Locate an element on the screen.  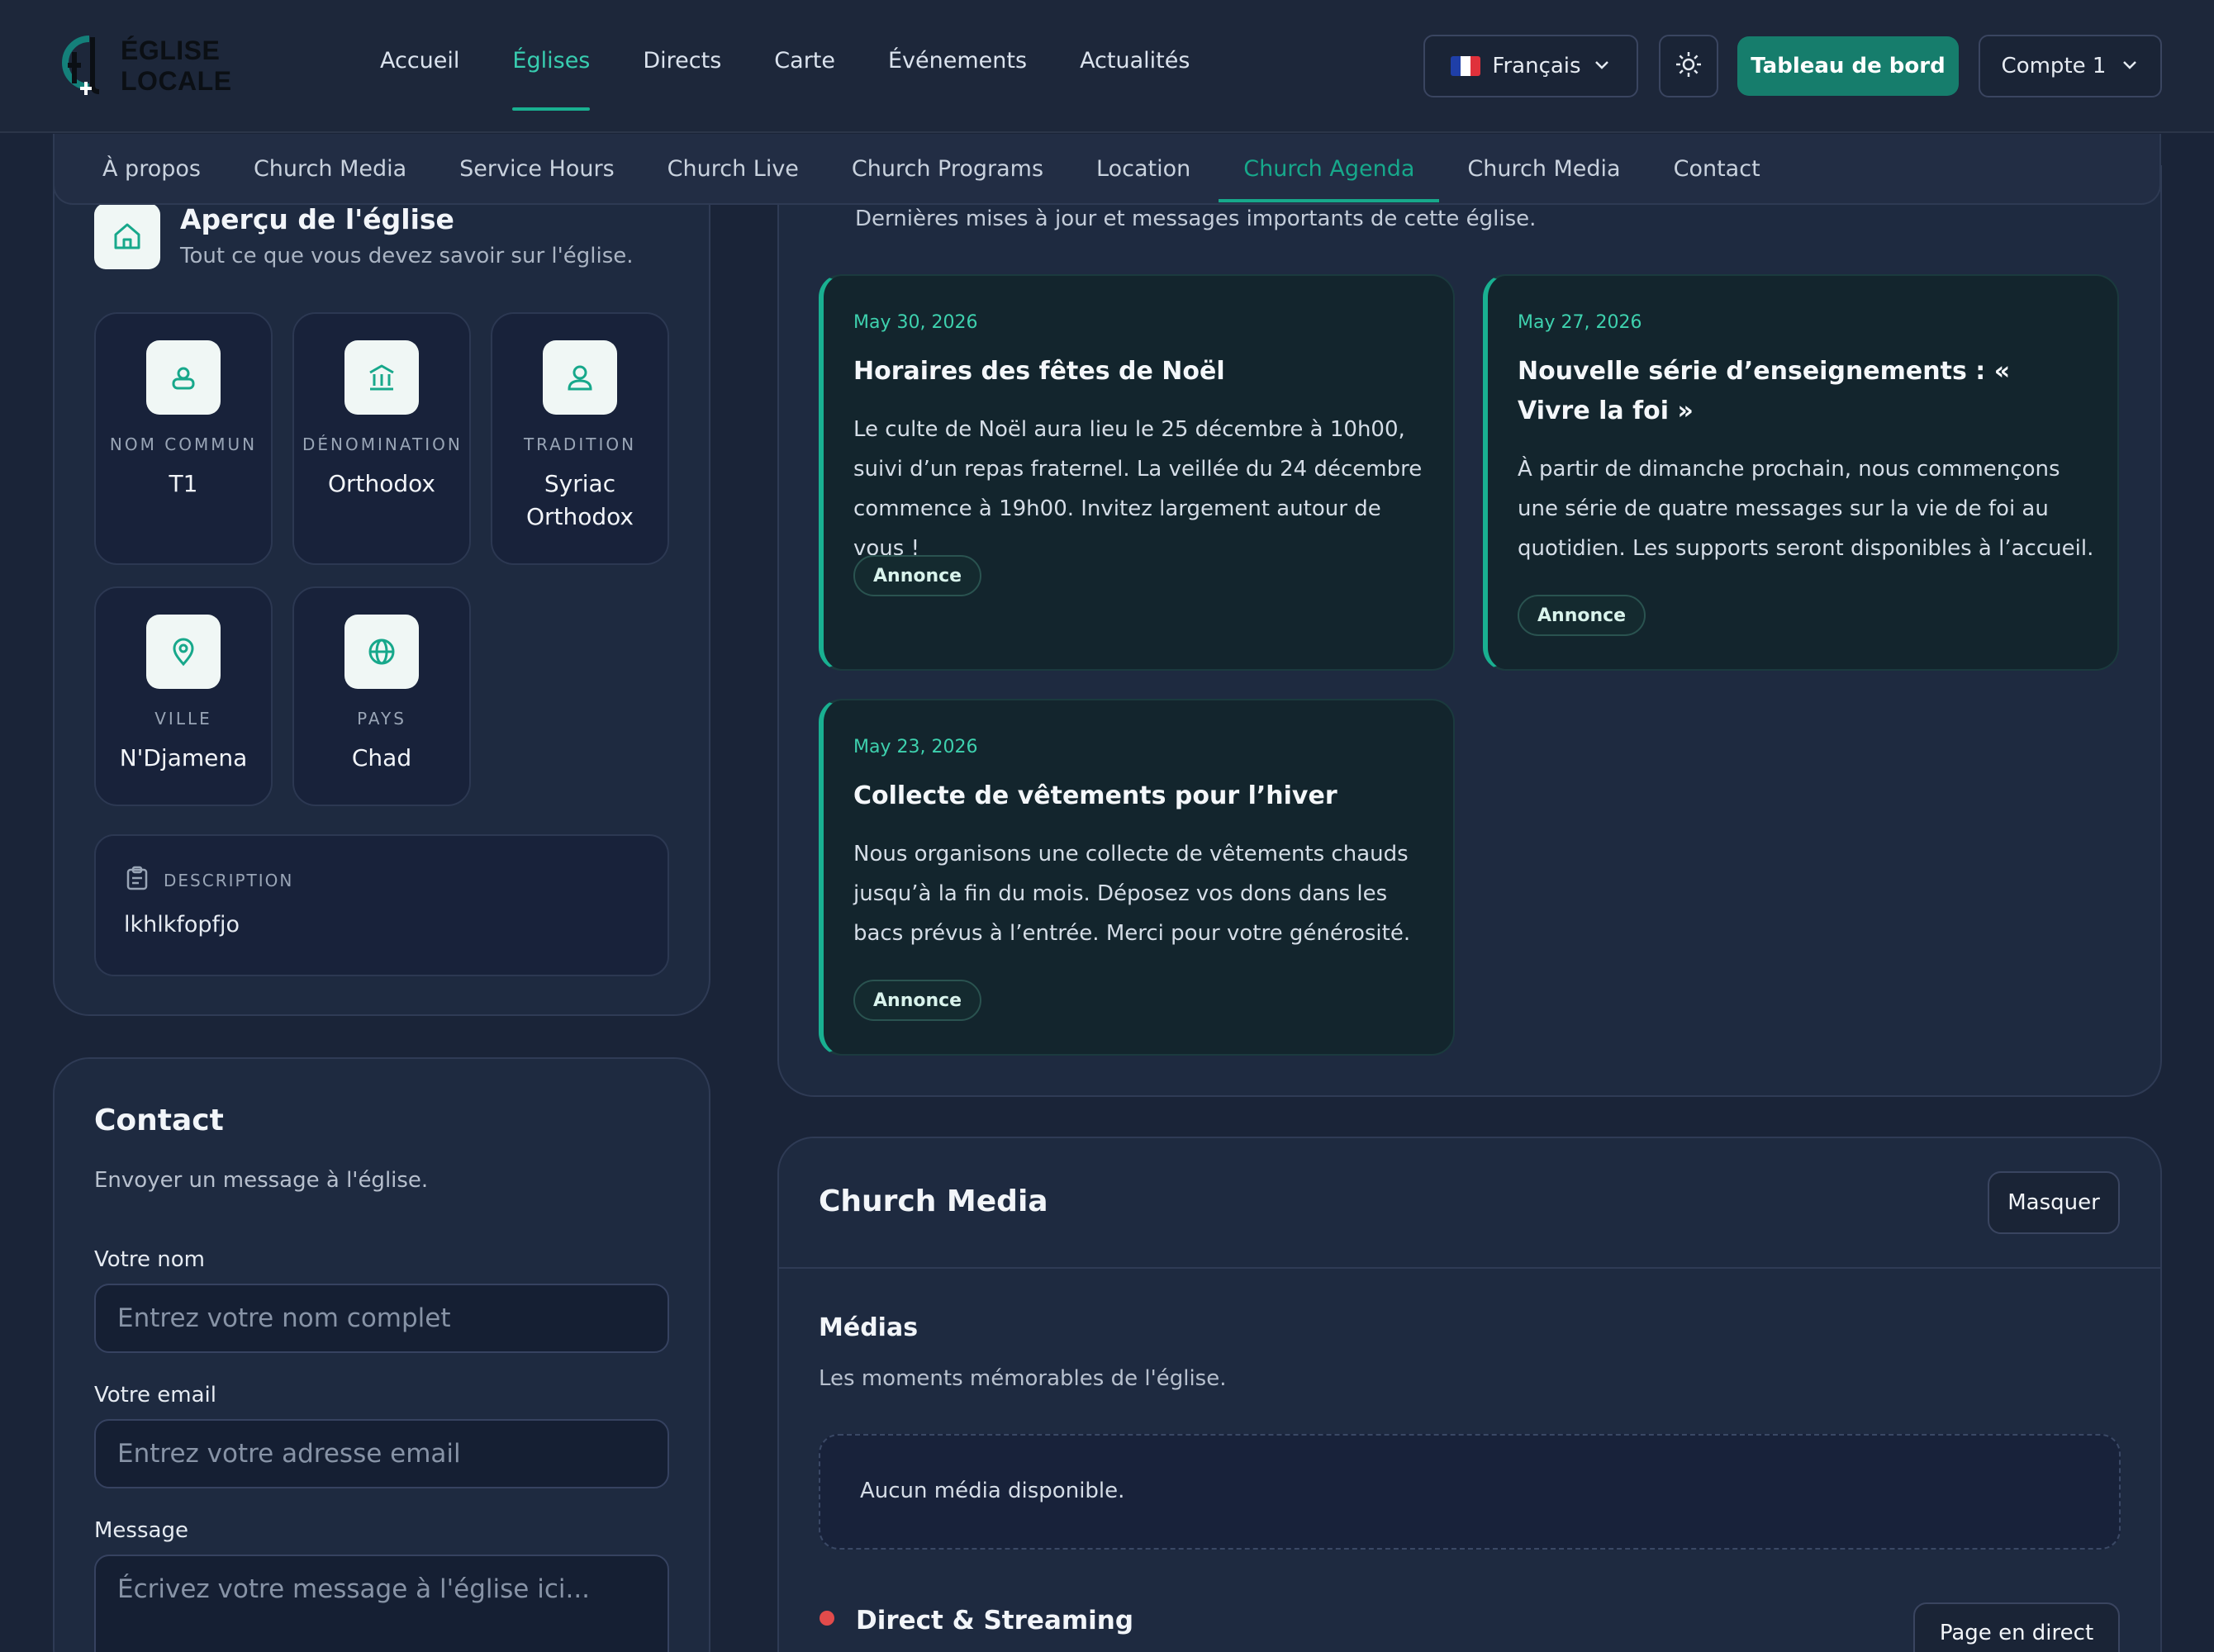
user-badge-icon is located at coordinates (183, 377).